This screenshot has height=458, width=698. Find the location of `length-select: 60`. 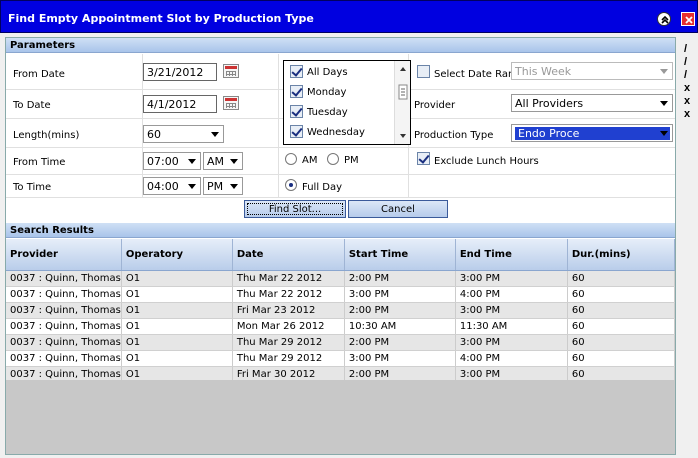

length-select: 60 is located at coordinates (183, 134).